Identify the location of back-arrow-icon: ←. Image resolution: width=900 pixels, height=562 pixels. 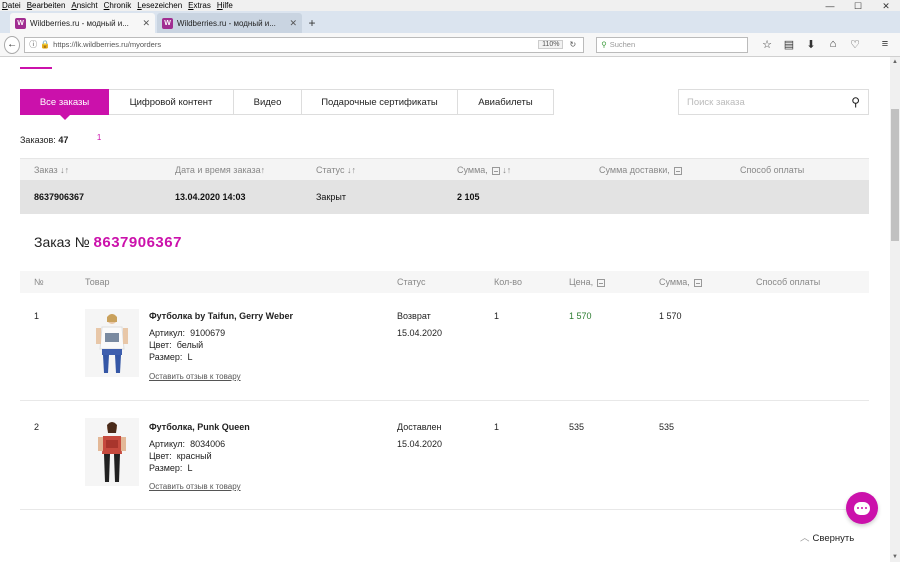
(12, 44).